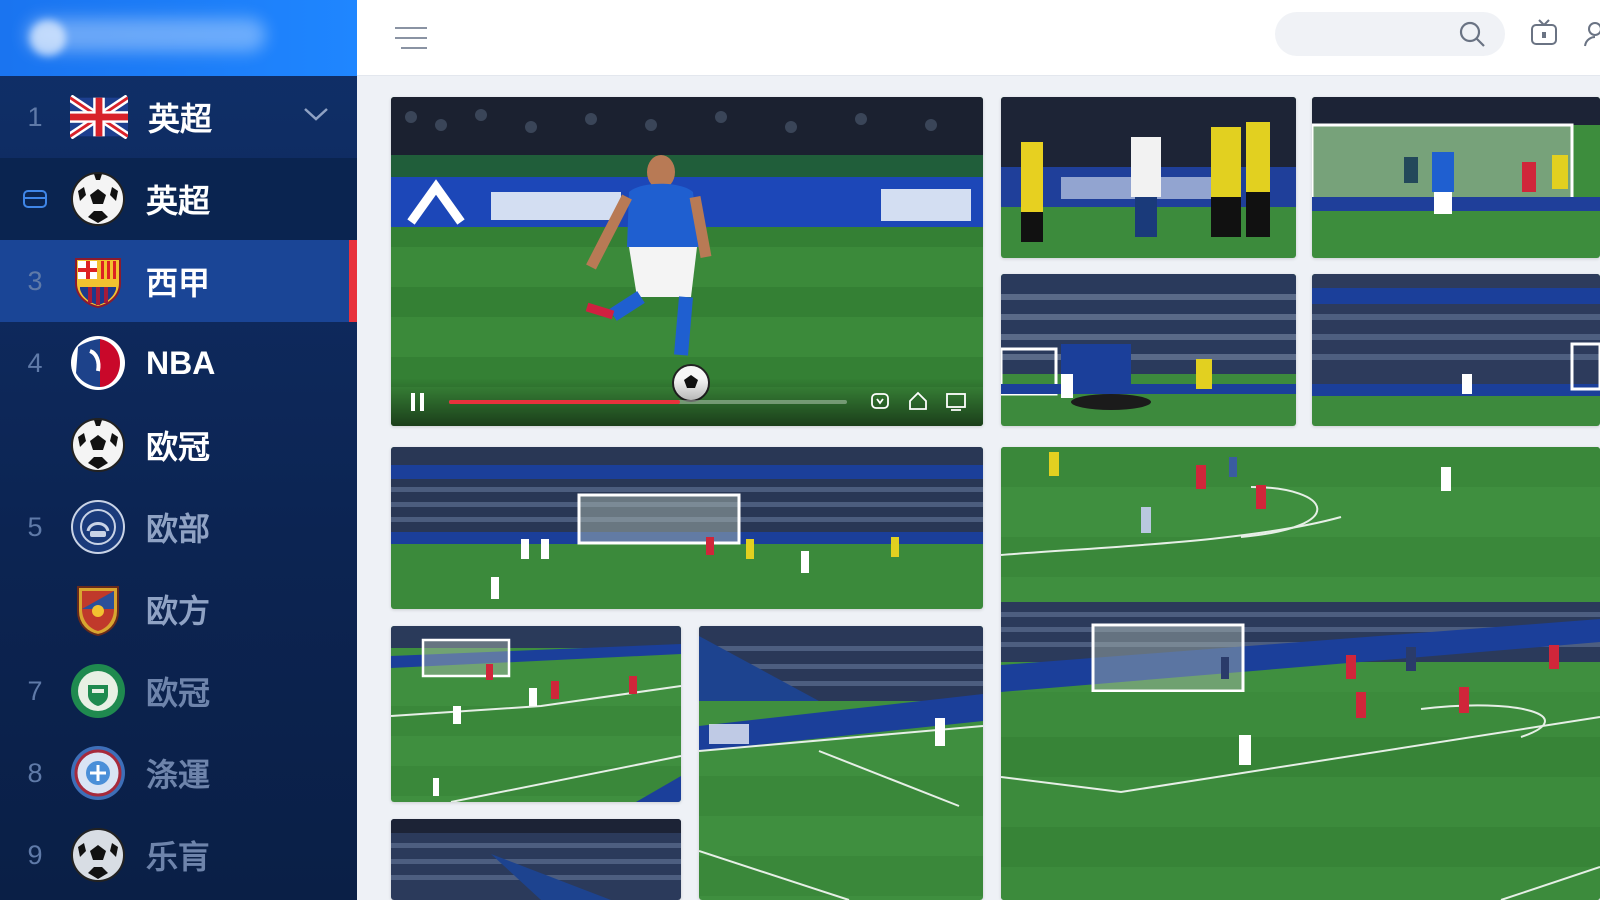  I want to click on nba-logo-icon, so click(98, 363).